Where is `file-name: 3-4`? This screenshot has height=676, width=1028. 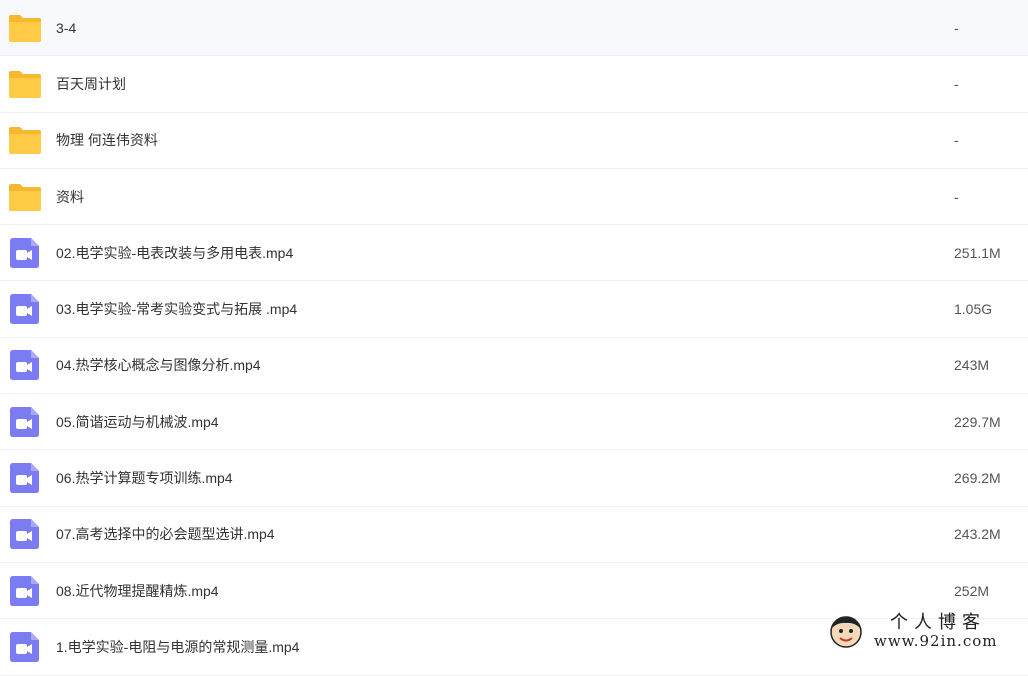
file-name: 3-4 is located at coordinates (66, 27).